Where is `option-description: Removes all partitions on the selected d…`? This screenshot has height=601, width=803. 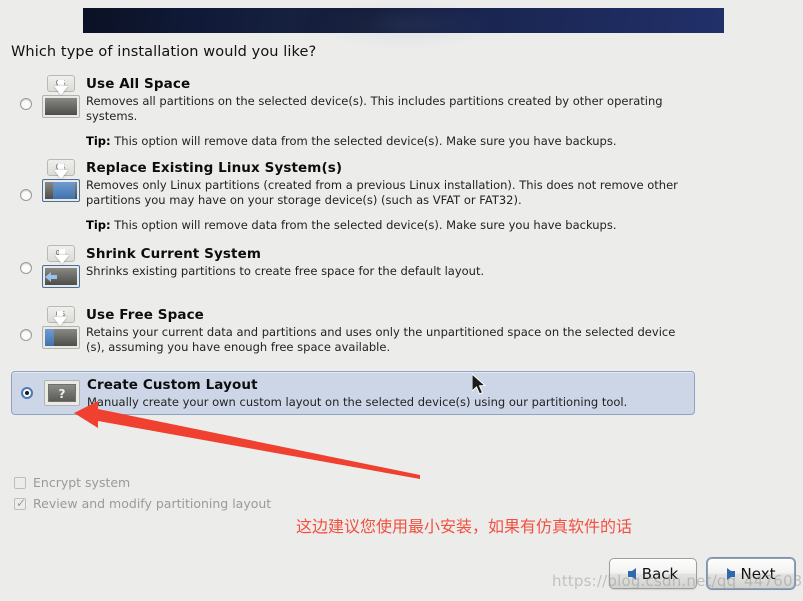
option-description: Removes all partitions on the selected d… is located at coordinates (374, 108).